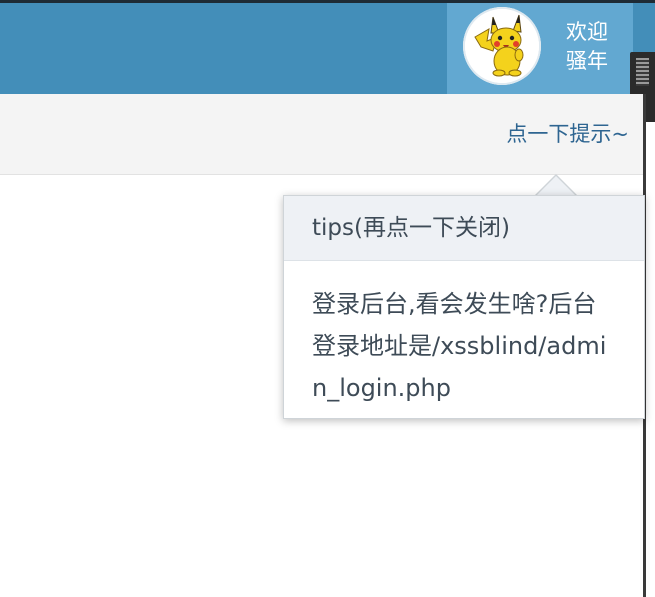  I want to click on welcome-text: 欢迎 骚年, so click(587, 47).